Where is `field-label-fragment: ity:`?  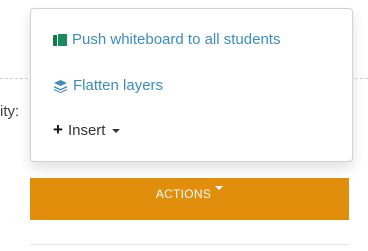
field-label-fragment: ity: is located at coordinates (10, 111).